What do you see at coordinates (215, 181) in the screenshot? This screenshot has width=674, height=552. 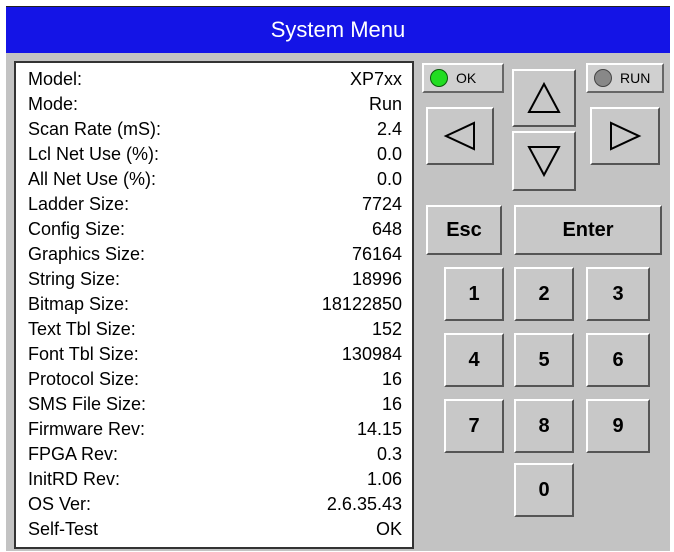 I see `info-row-all-net-use: All Net Use (%): 0.0` at bounding box center [215, 181].